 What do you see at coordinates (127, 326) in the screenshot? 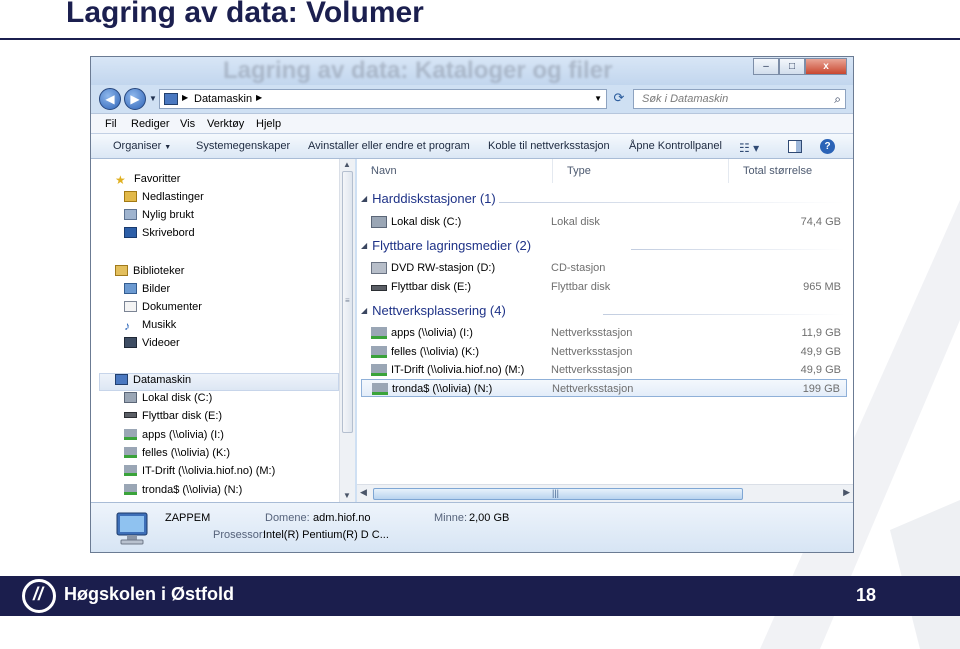
I see `music-note-icon: ♪` at bounding box center [127, 326].